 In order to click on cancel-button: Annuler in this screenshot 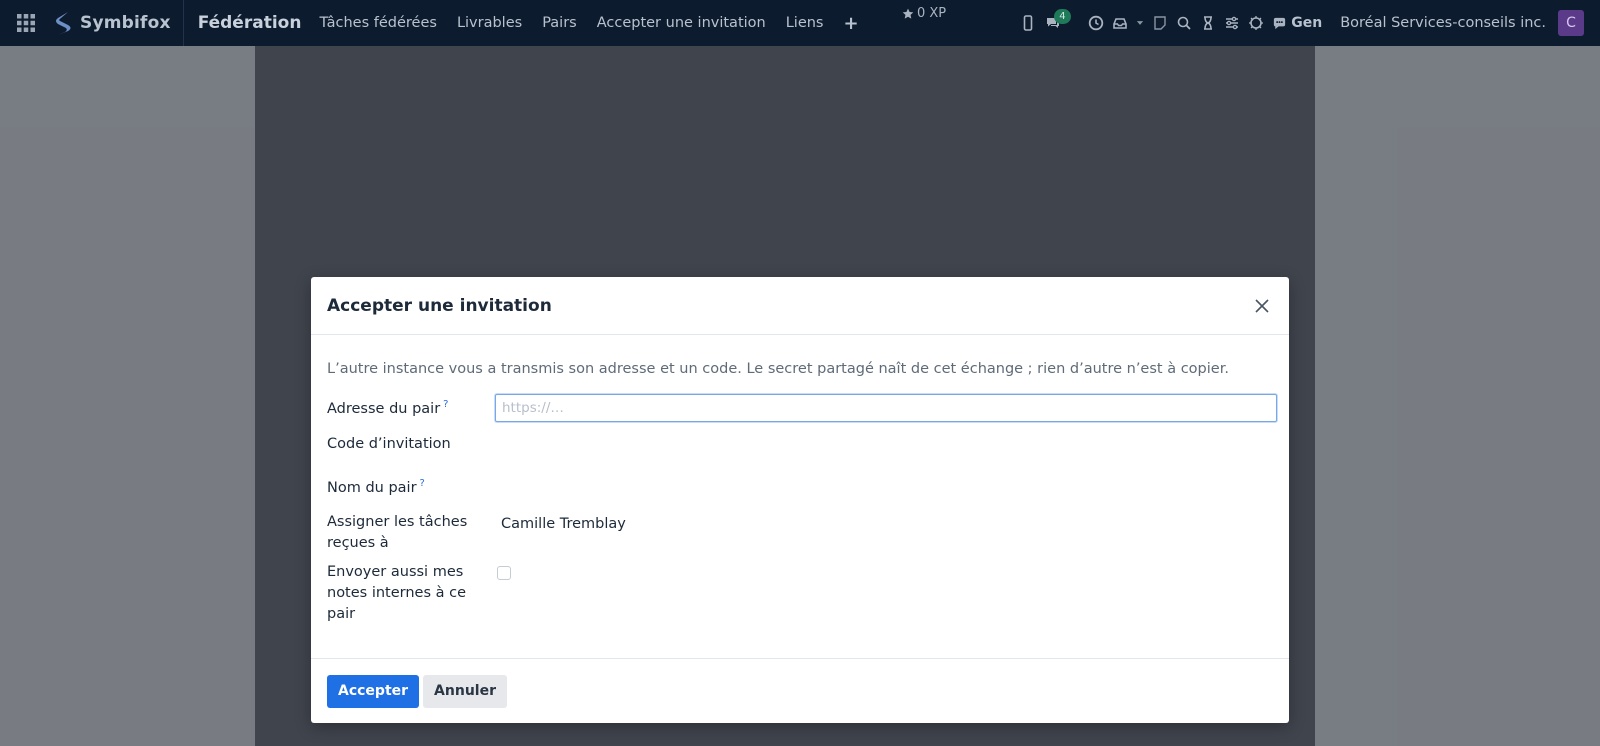, I will do `click(465, 691)`.